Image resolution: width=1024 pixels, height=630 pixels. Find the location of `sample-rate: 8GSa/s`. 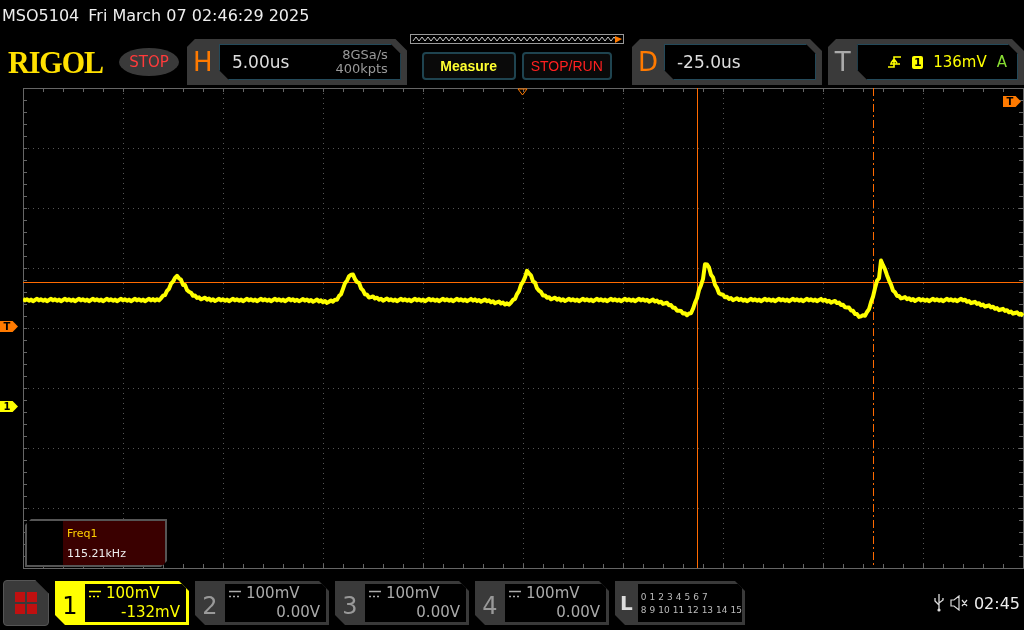

sample-rate: 8GSa/s is located at coordinates (364, 55).